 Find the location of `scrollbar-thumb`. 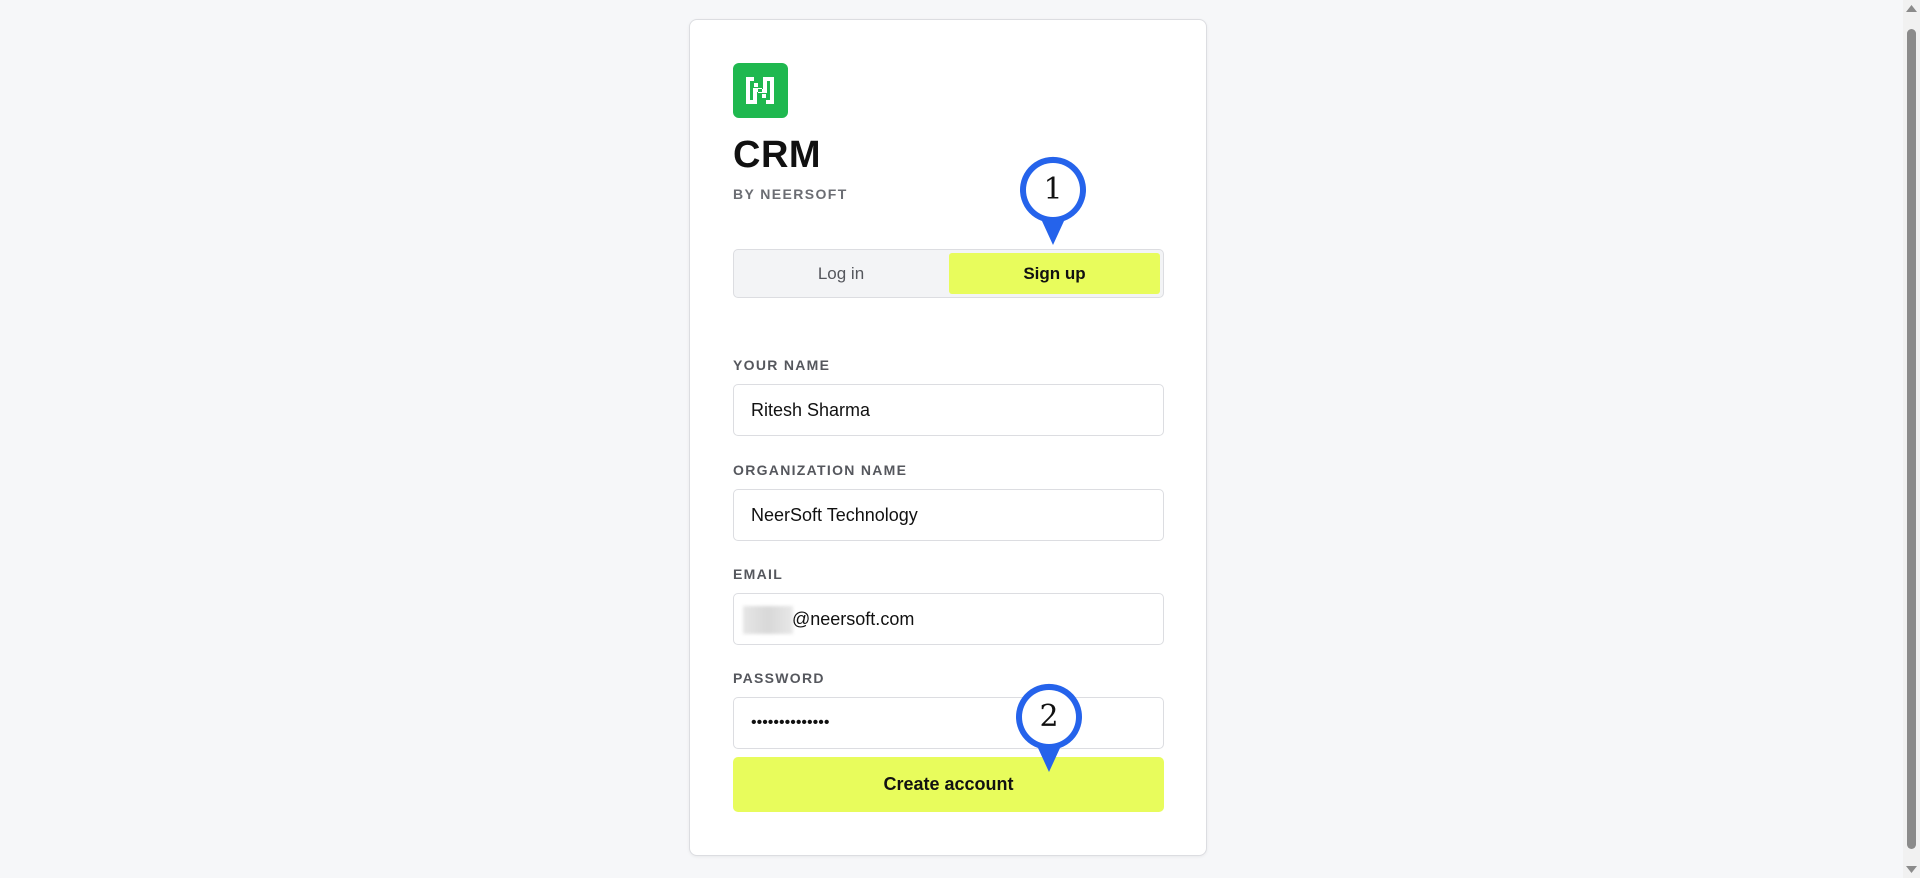

scrollbar-thumb is located at coordinates (1911, 439).